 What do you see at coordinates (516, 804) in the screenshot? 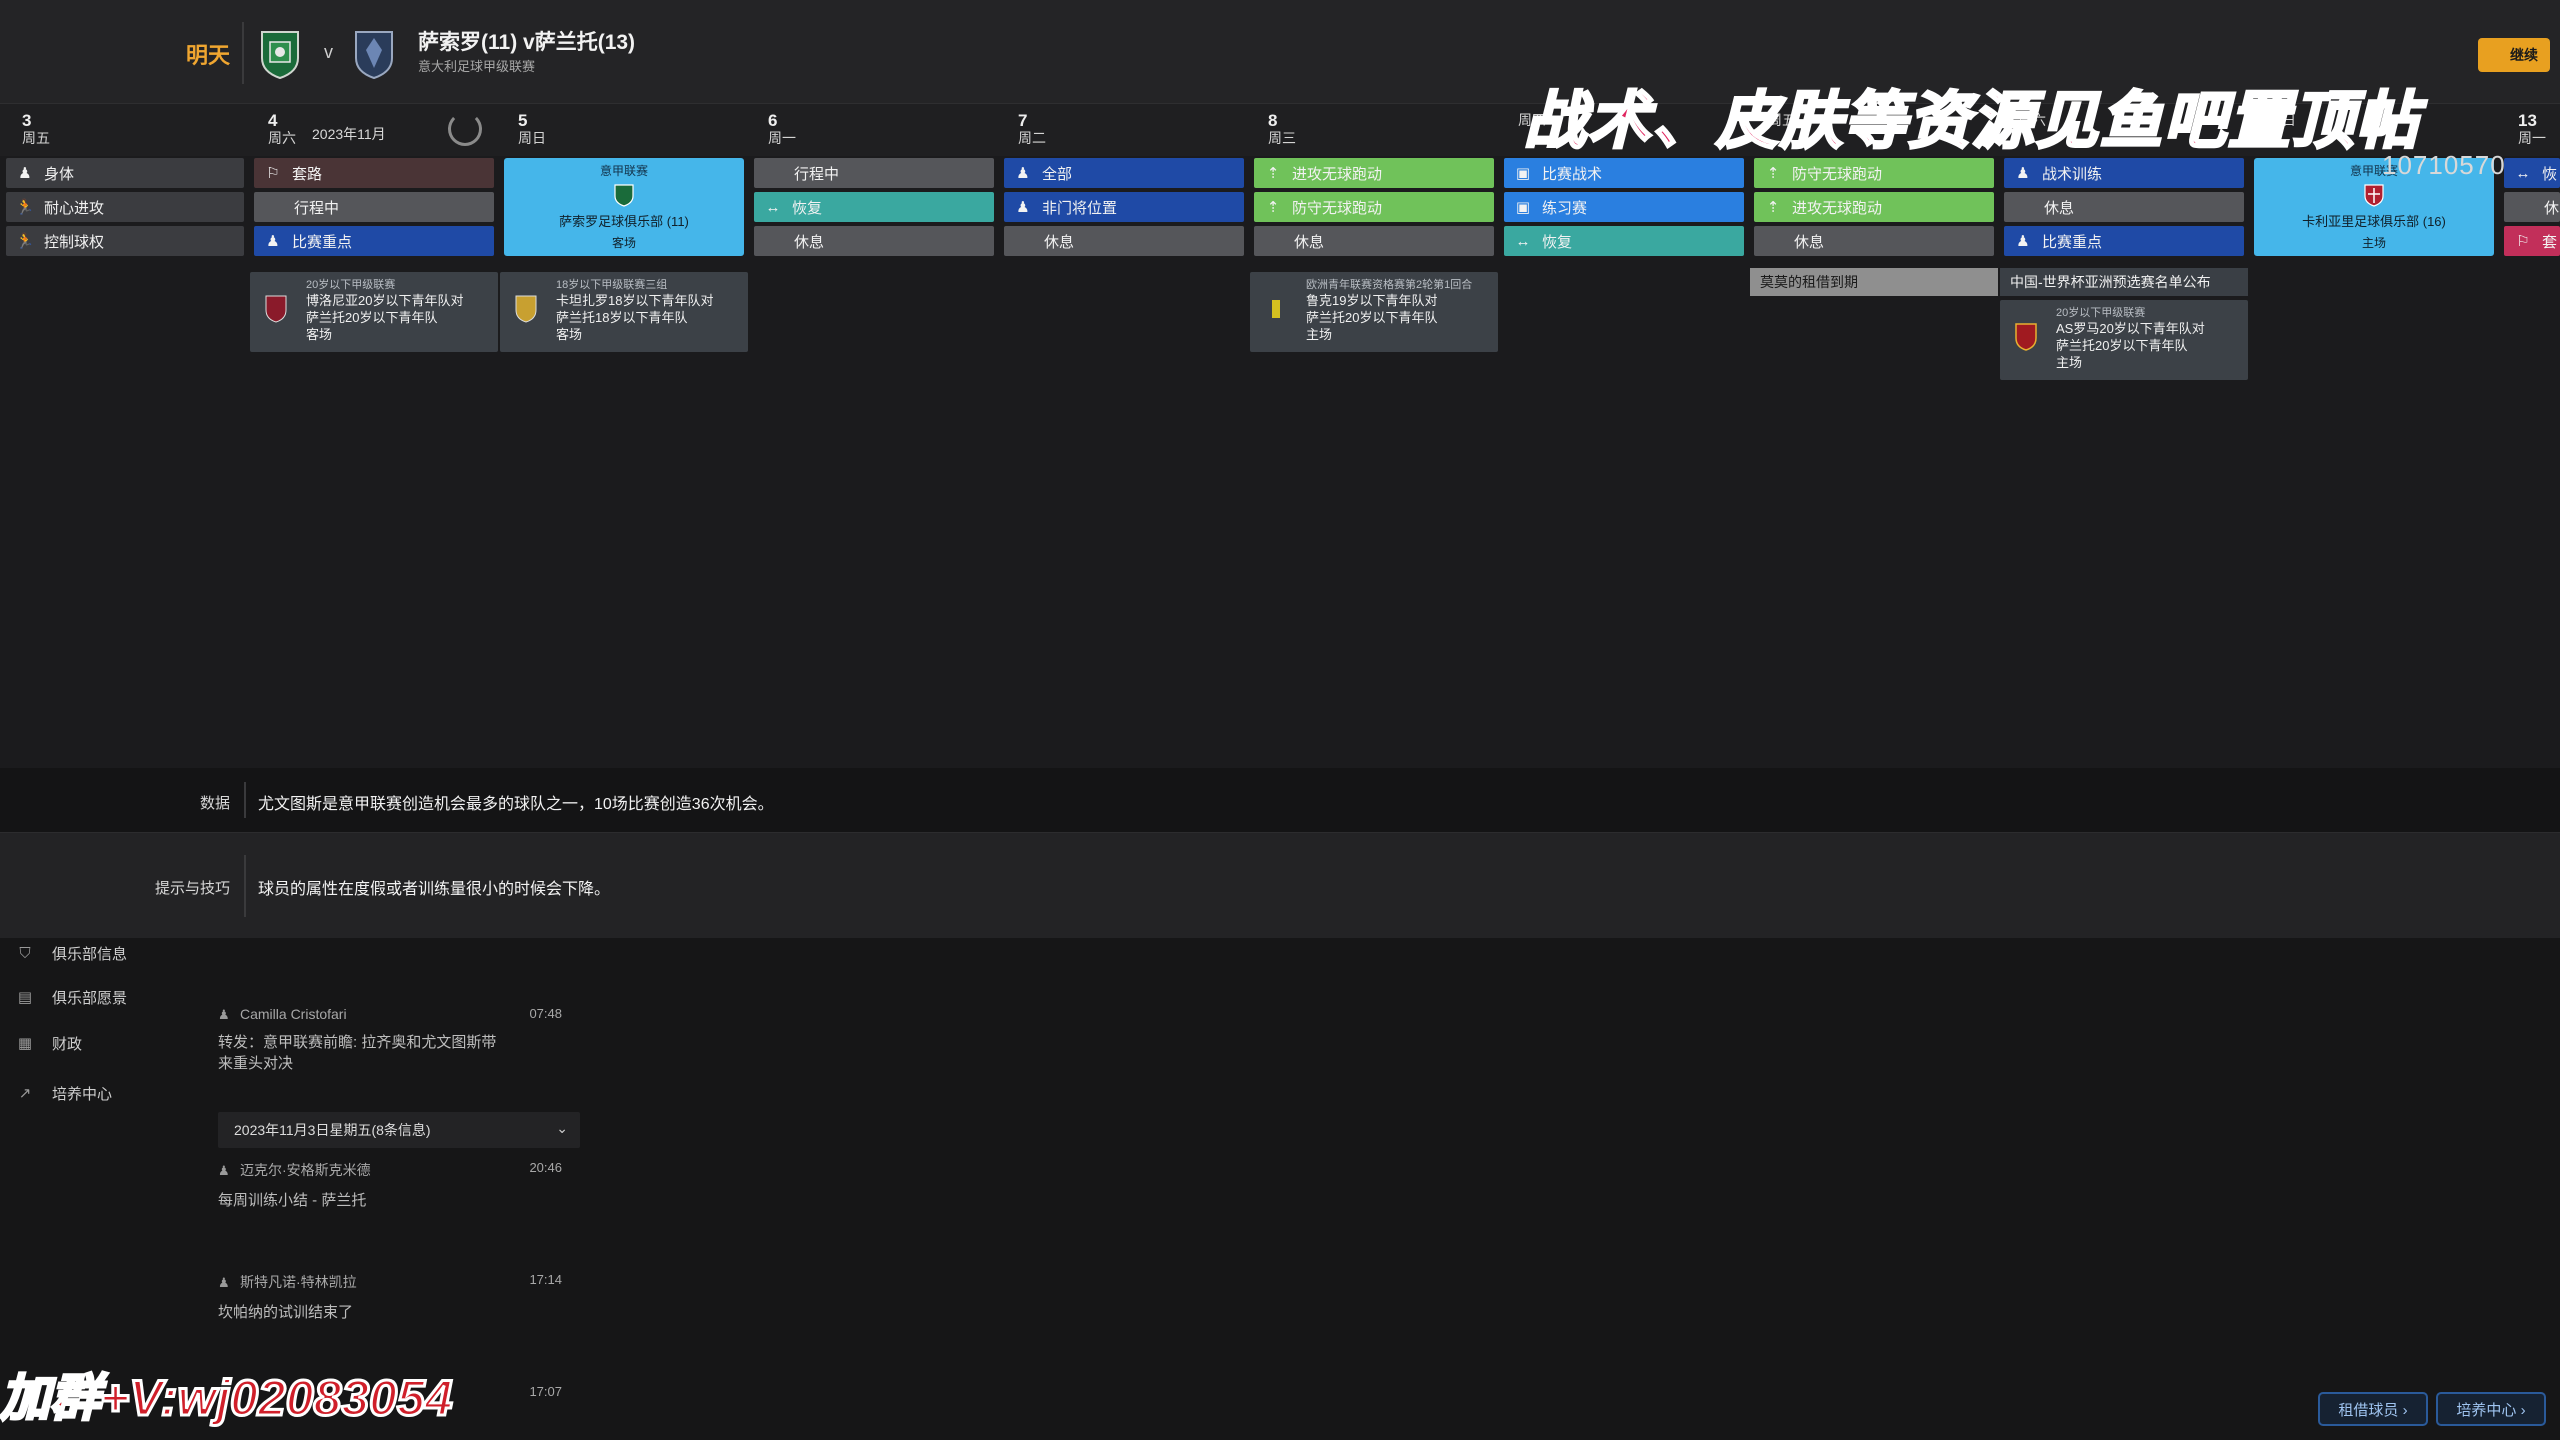
I see `data-fact-text: 尤文图斯是意甲联赛创造机会最多的球队之一，10场比赛创造36次机会。` at bounding box center [516, 804].